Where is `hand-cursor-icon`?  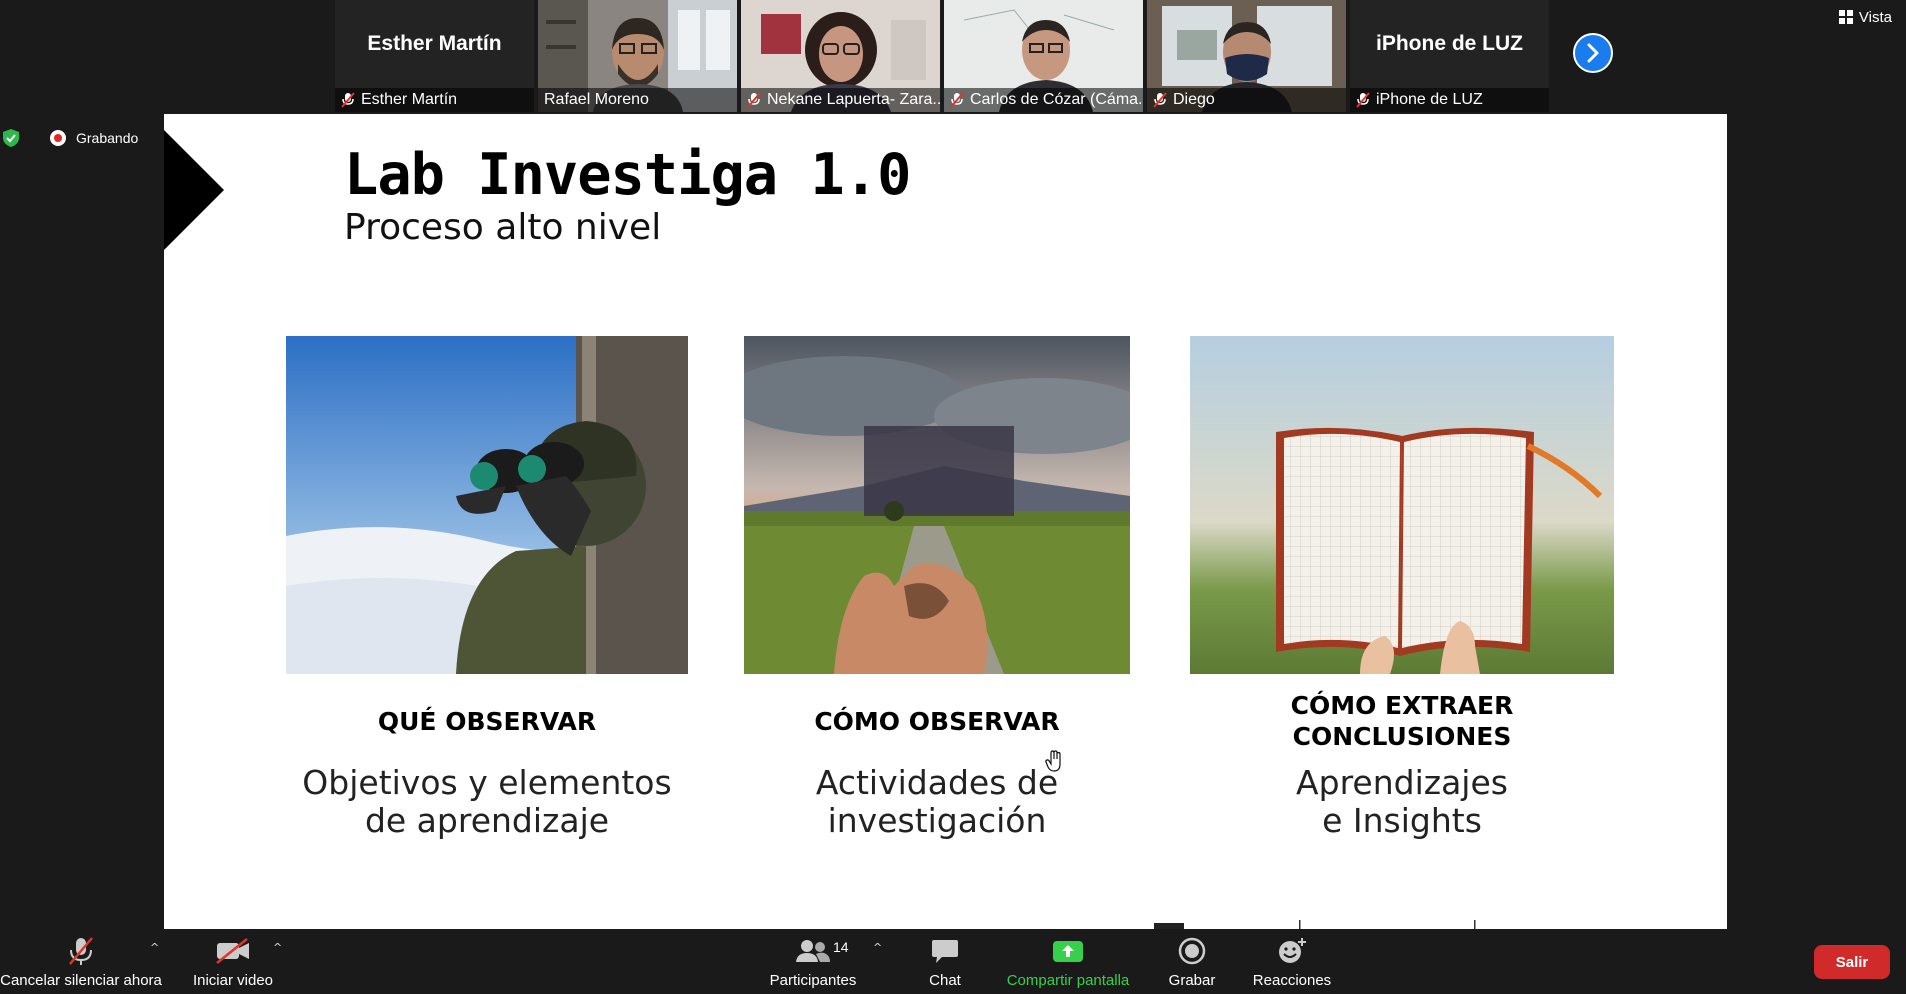 hand-cursor-icon is located at coordinates (1053, 761).